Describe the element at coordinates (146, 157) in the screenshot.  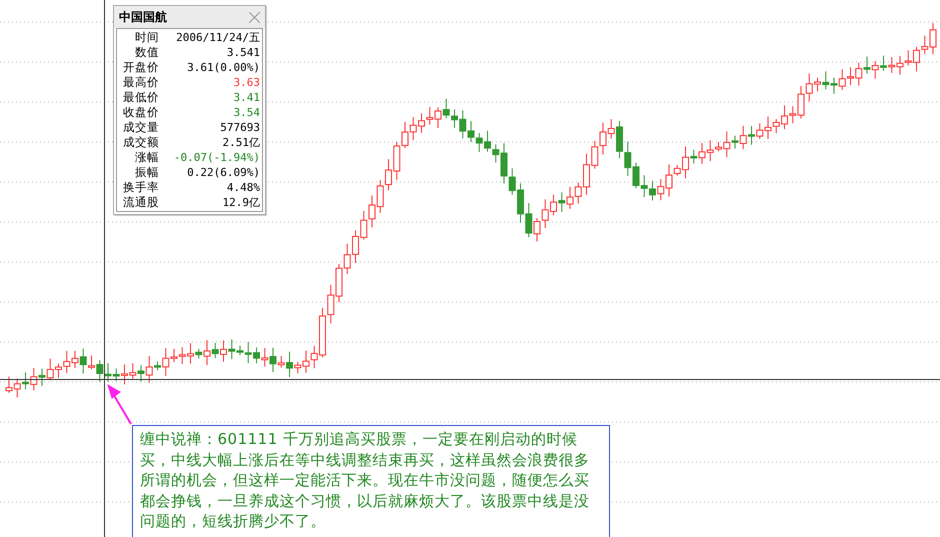
I see `field-label: 涨幅` at that location.